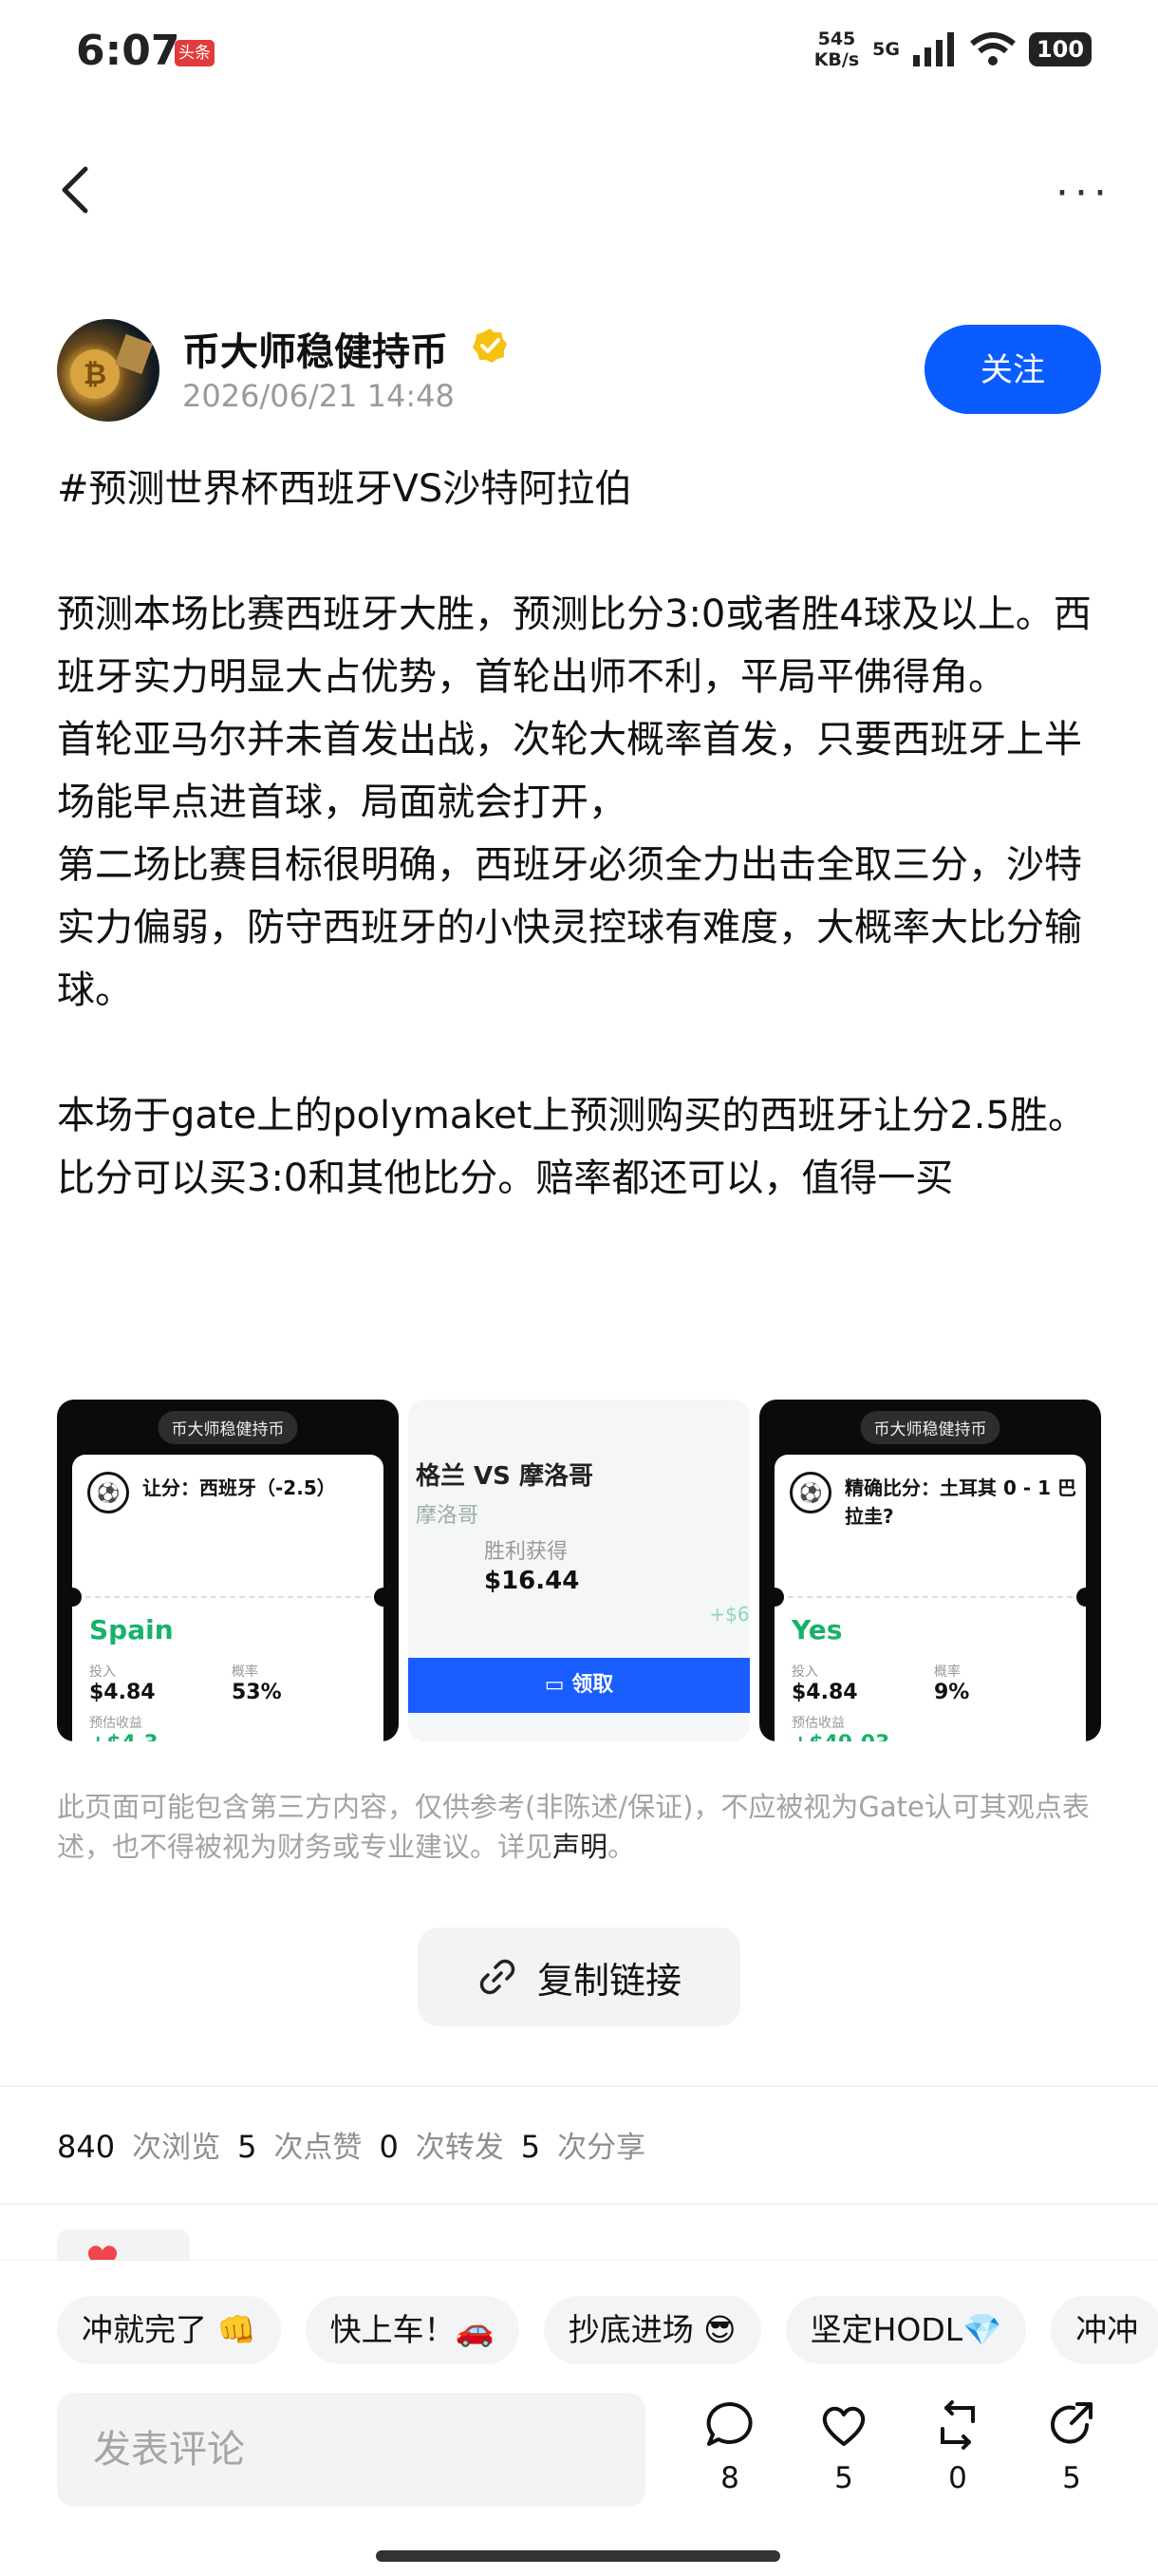 The height and width of the screenshot is (2576, 1158). What do you see at coordinates (526, 1552) in the screenshot?
I see `win-label: 胜利获得` at bounding box center [526, 1552].